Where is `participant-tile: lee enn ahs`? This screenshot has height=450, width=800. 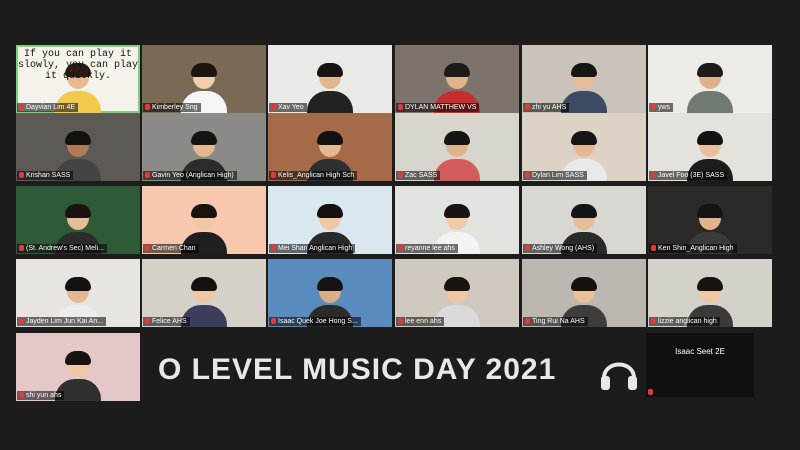 participant-tile: lee enn ahs is located at coordinates (457, 293).